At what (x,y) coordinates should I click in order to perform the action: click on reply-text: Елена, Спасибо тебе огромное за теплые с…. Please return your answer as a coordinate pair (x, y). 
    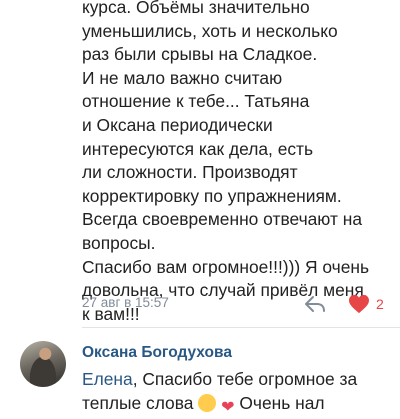
    Looking at the image, I should click on (241, 393).